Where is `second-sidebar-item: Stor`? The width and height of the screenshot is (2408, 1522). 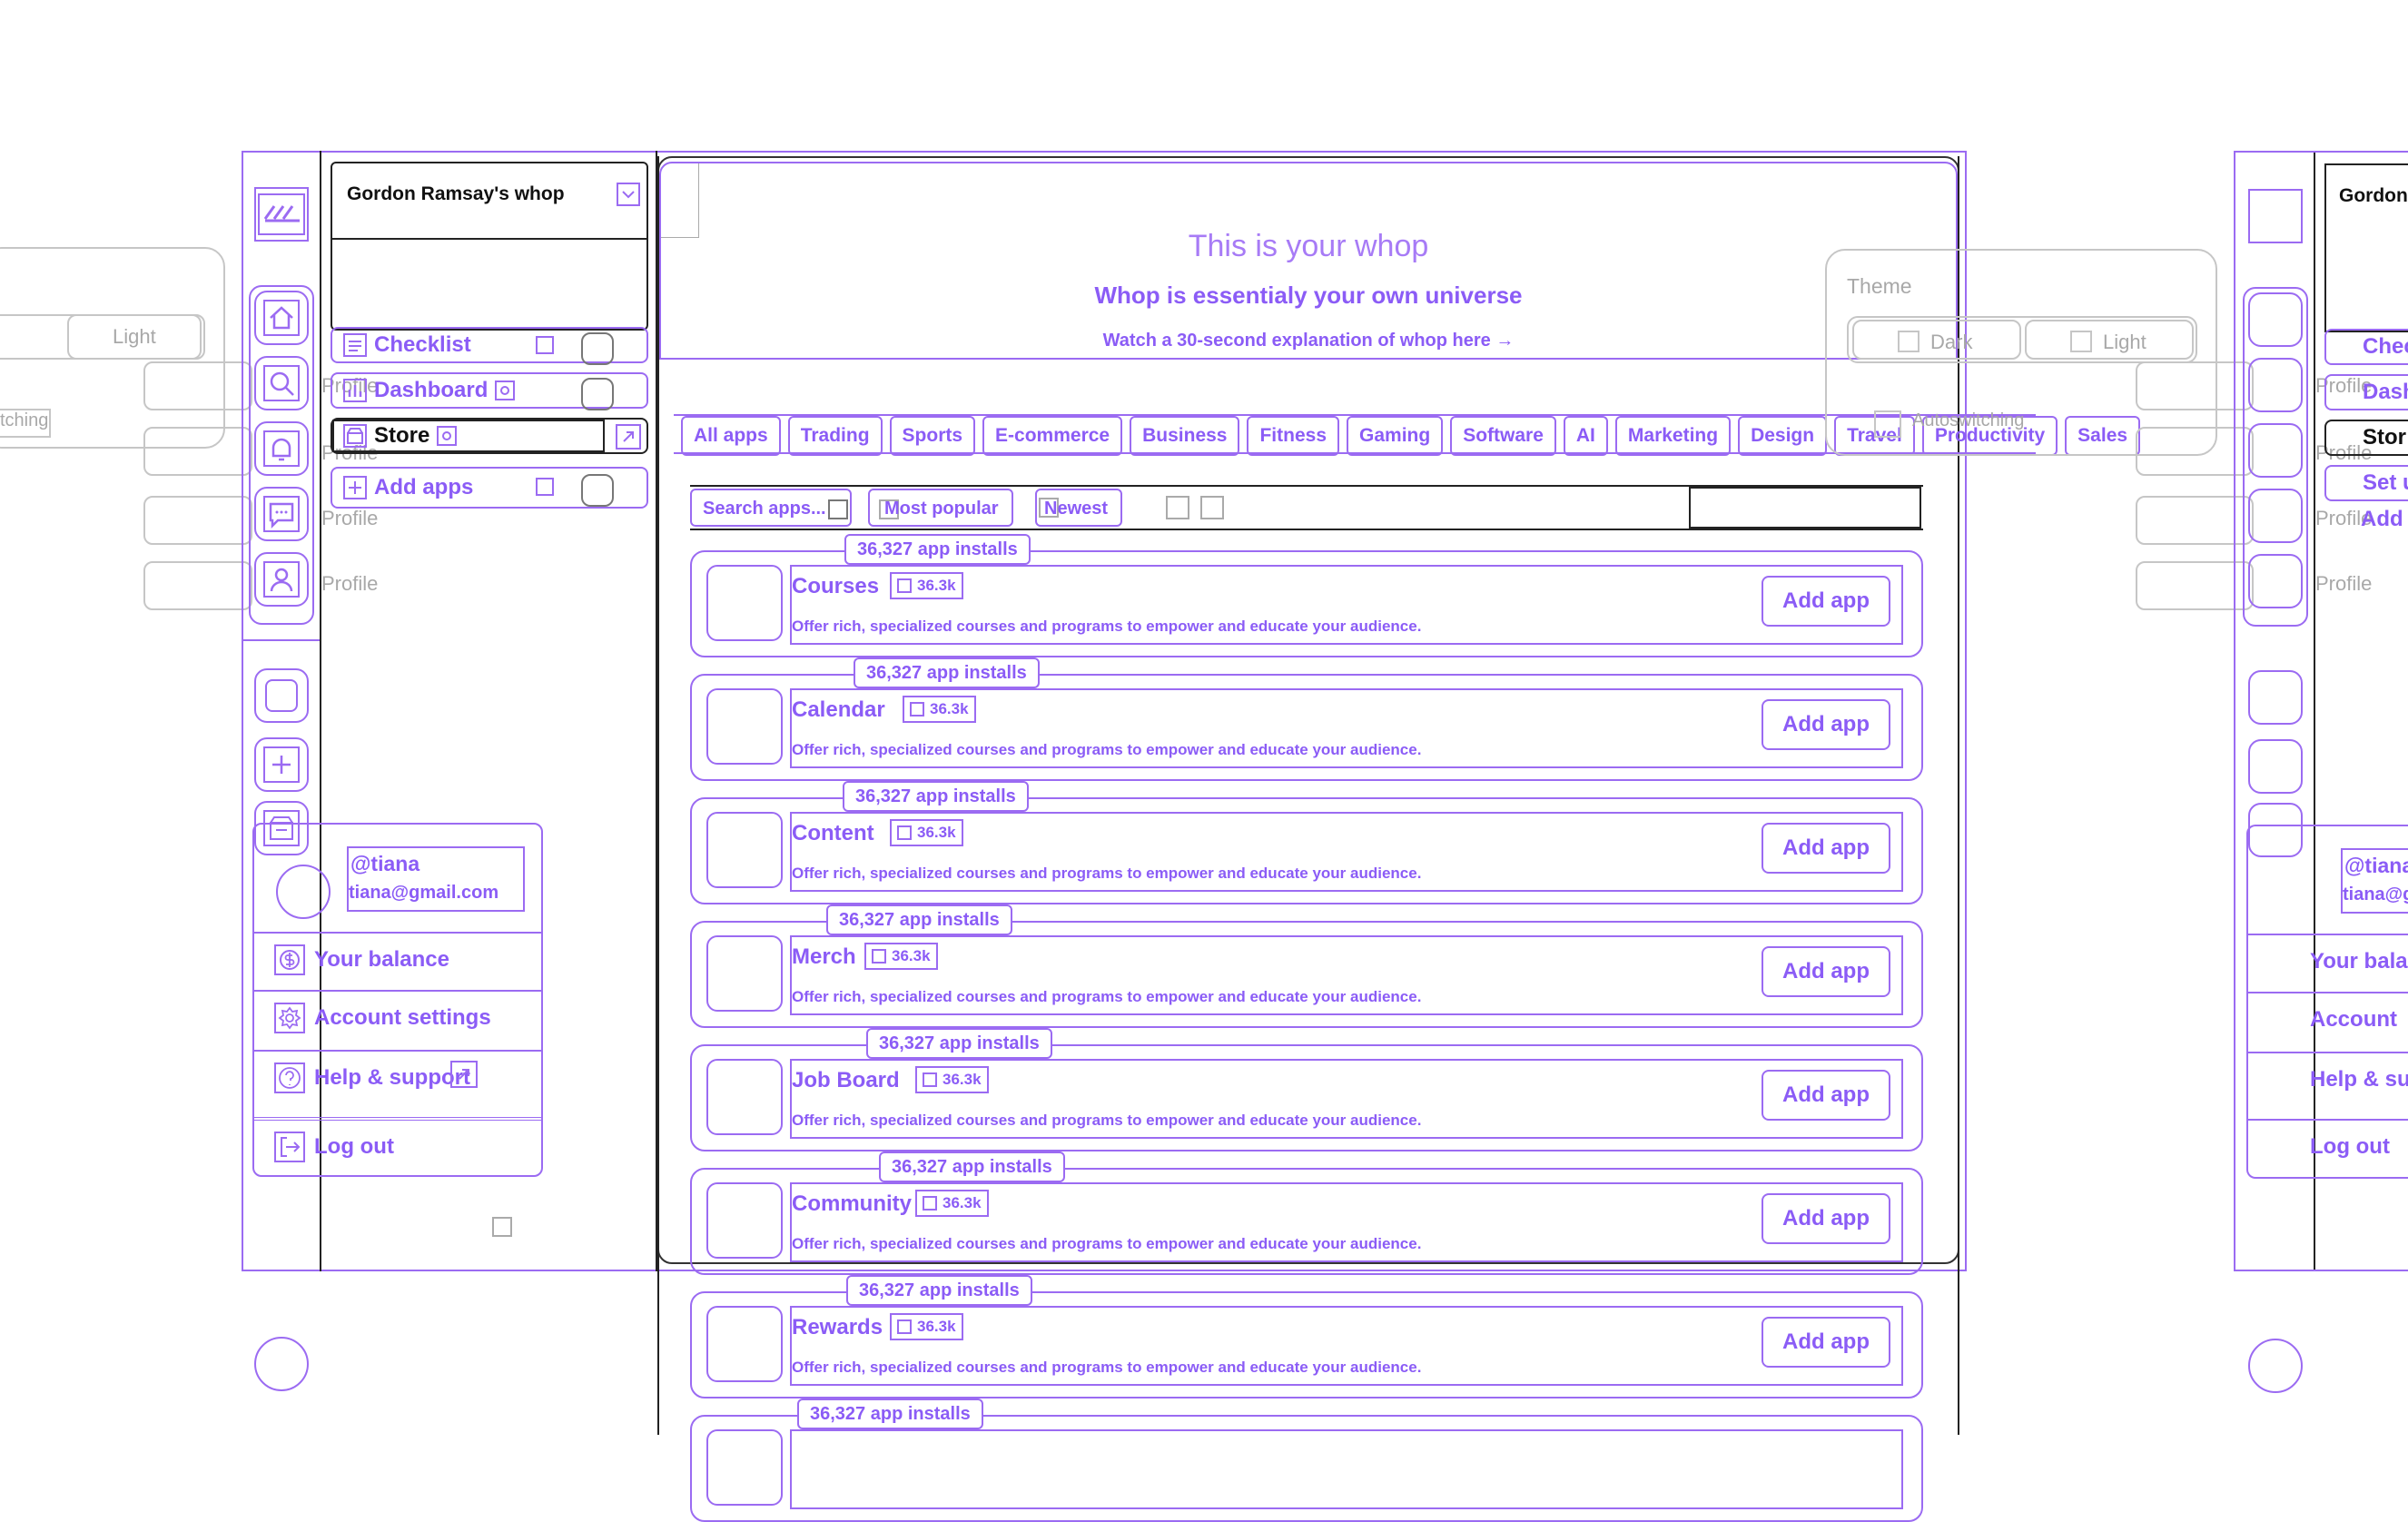 second-sidebar-item: Stor is located at coordinates (2366, 438).